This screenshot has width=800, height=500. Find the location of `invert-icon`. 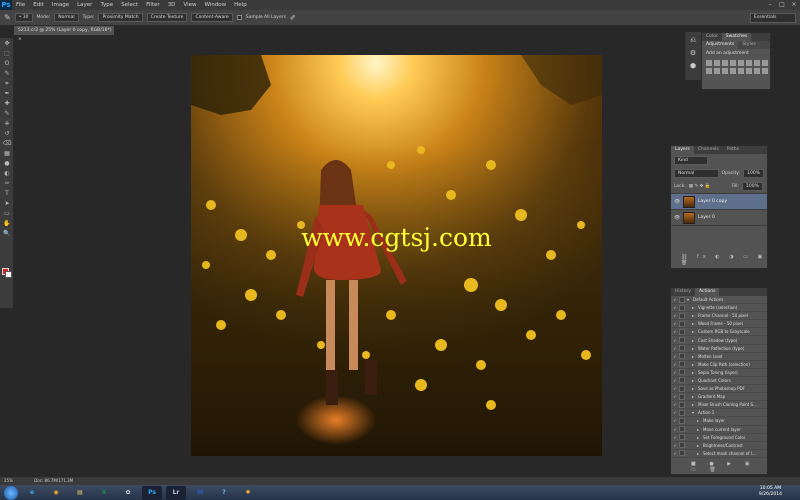

invert-icon is located at coordinates (733, 71).